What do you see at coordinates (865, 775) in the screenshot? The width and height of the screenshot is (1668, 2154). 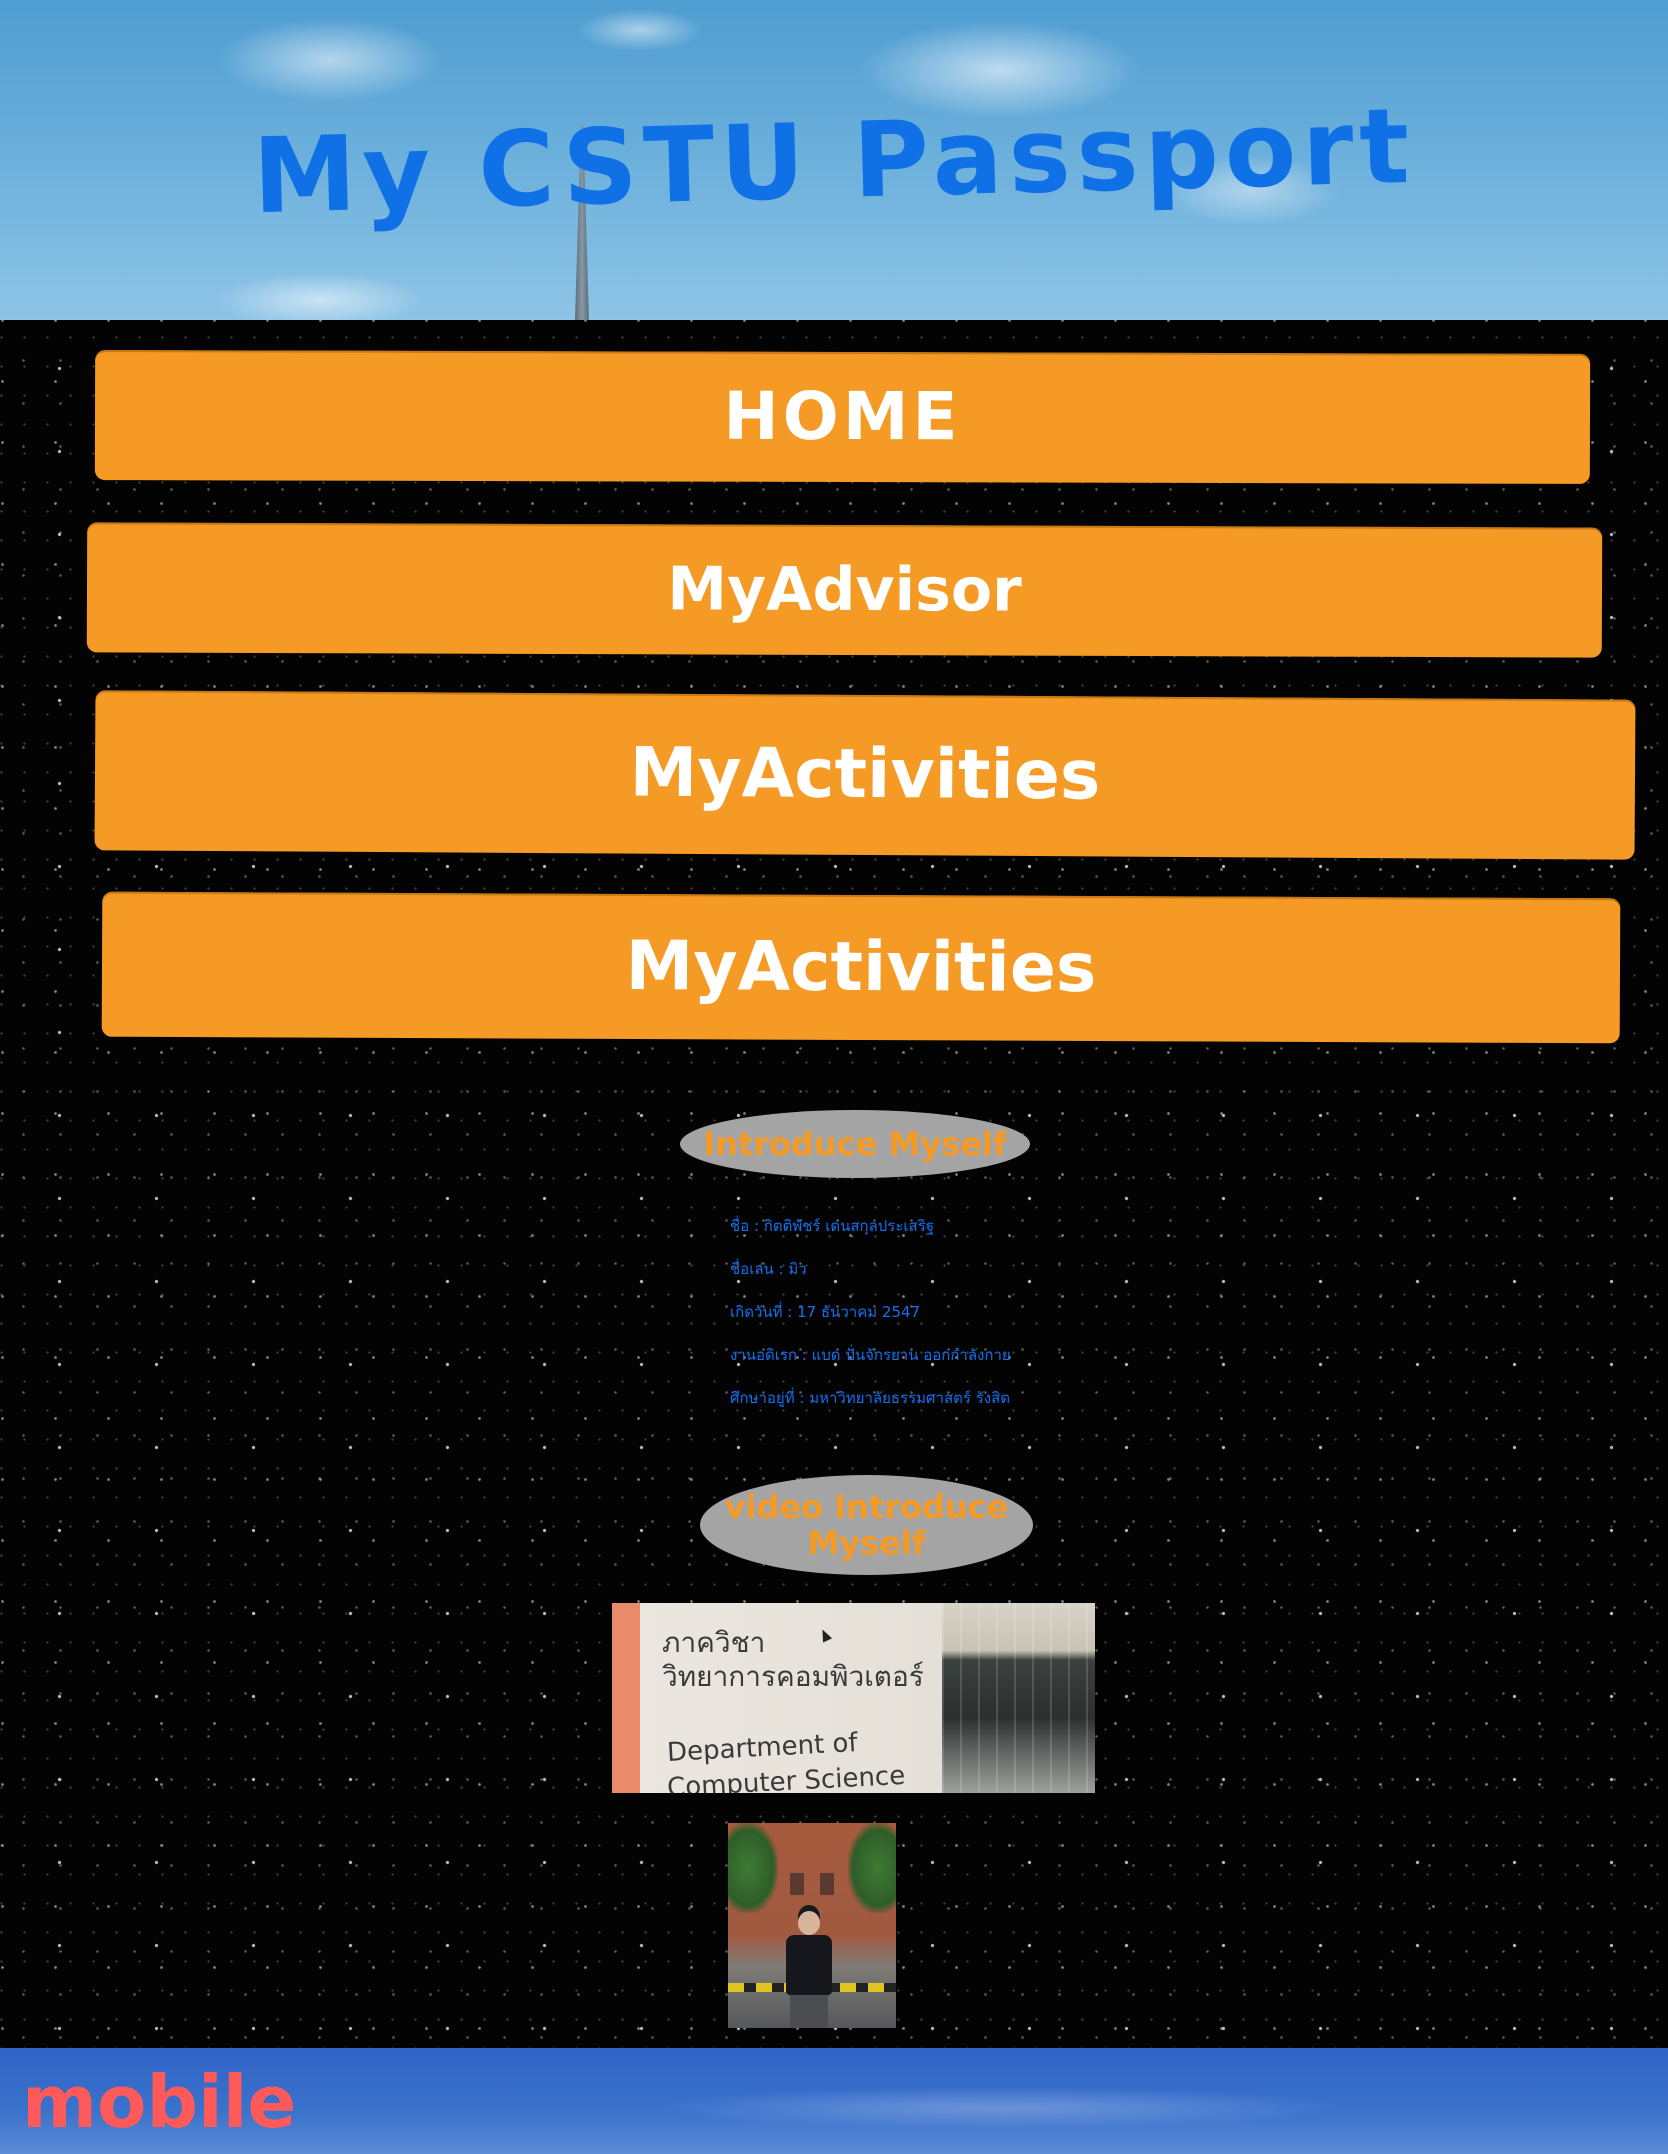 I see `nav-myactivities-button: MyActivities` at bounding box center [865, 775].